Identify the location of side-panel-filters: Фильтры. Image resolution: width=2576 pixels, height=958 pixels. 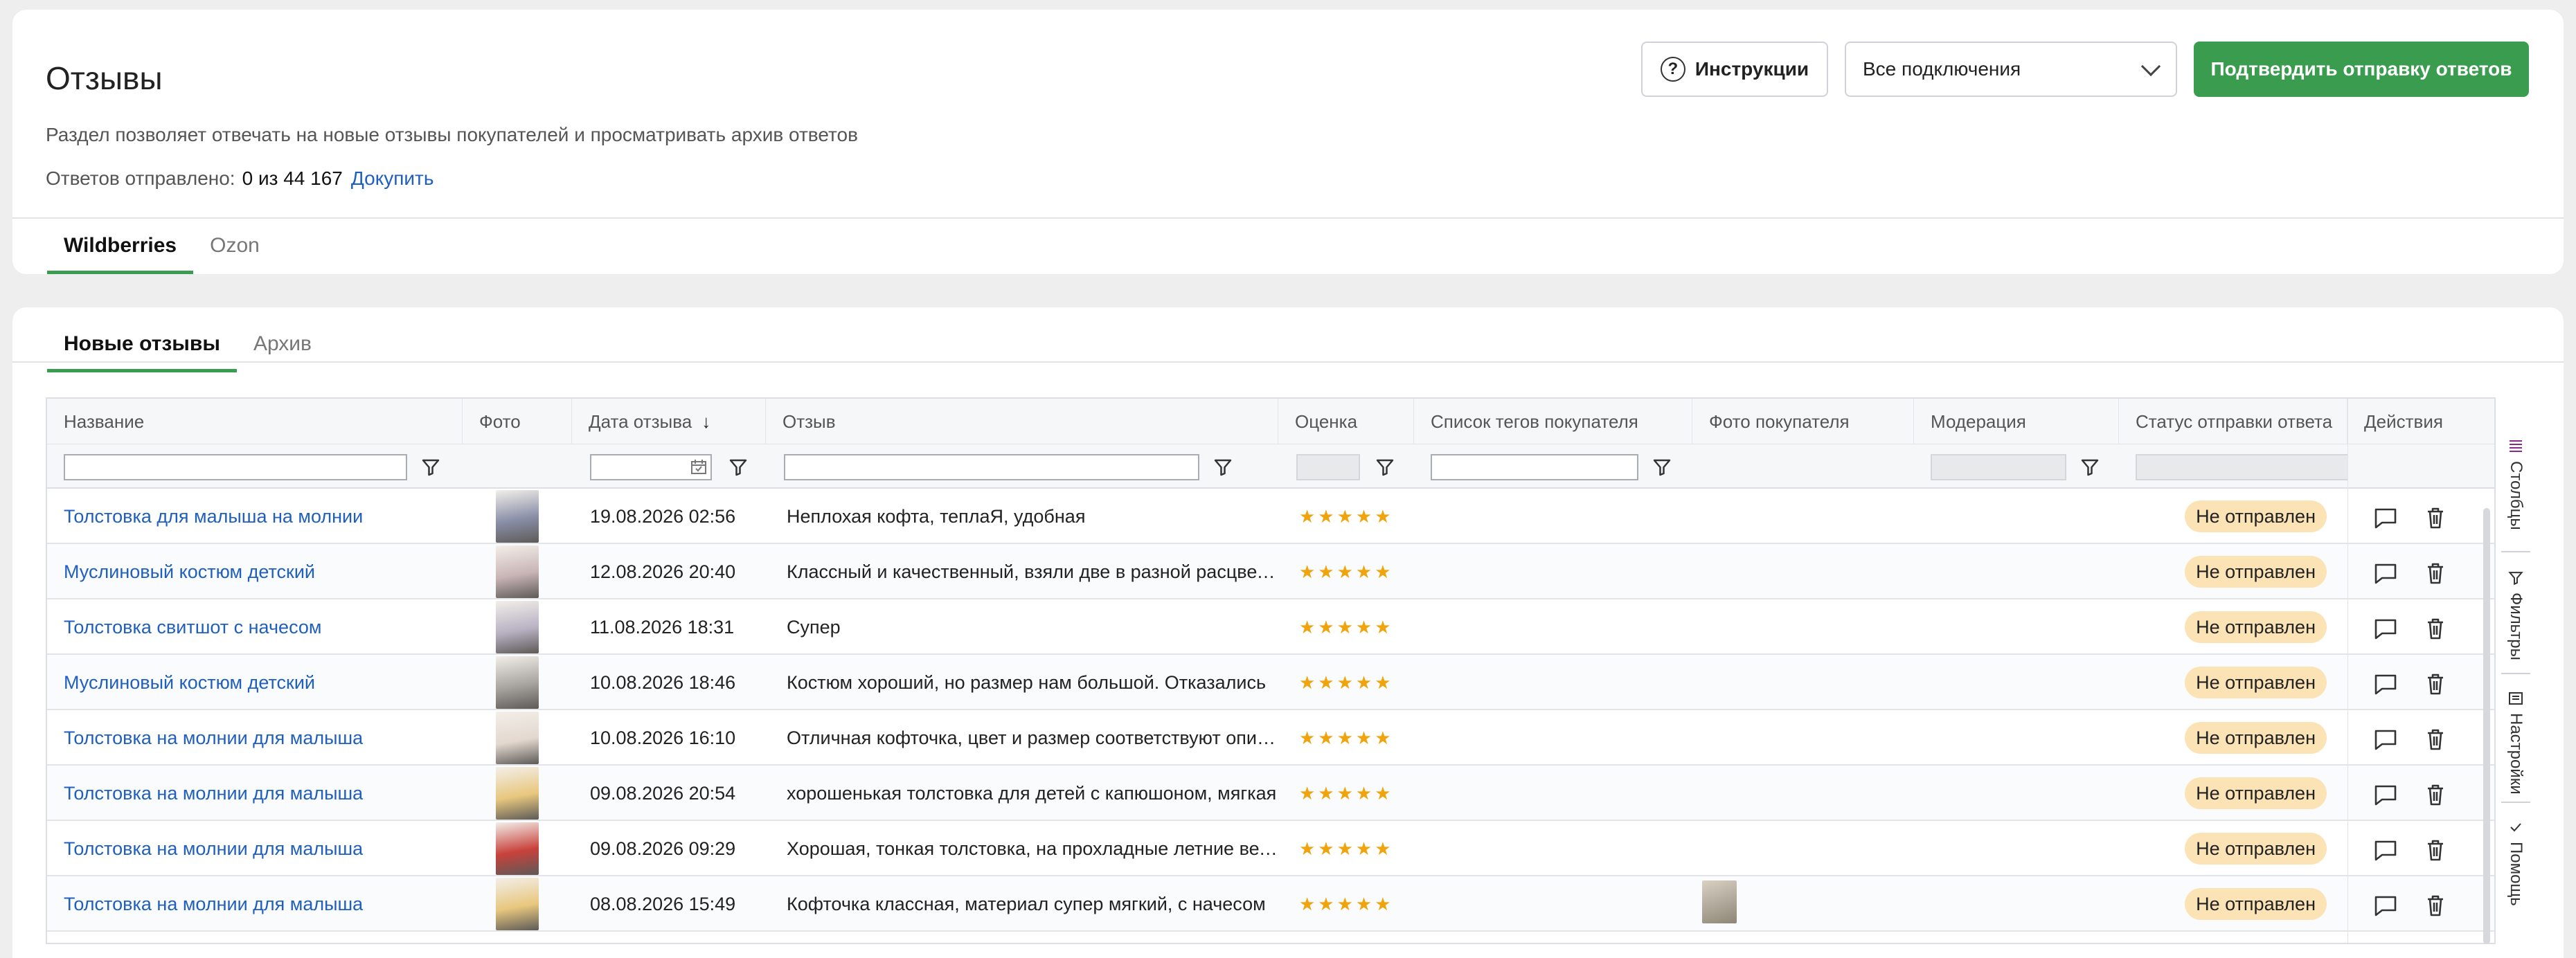
(2516, 615).